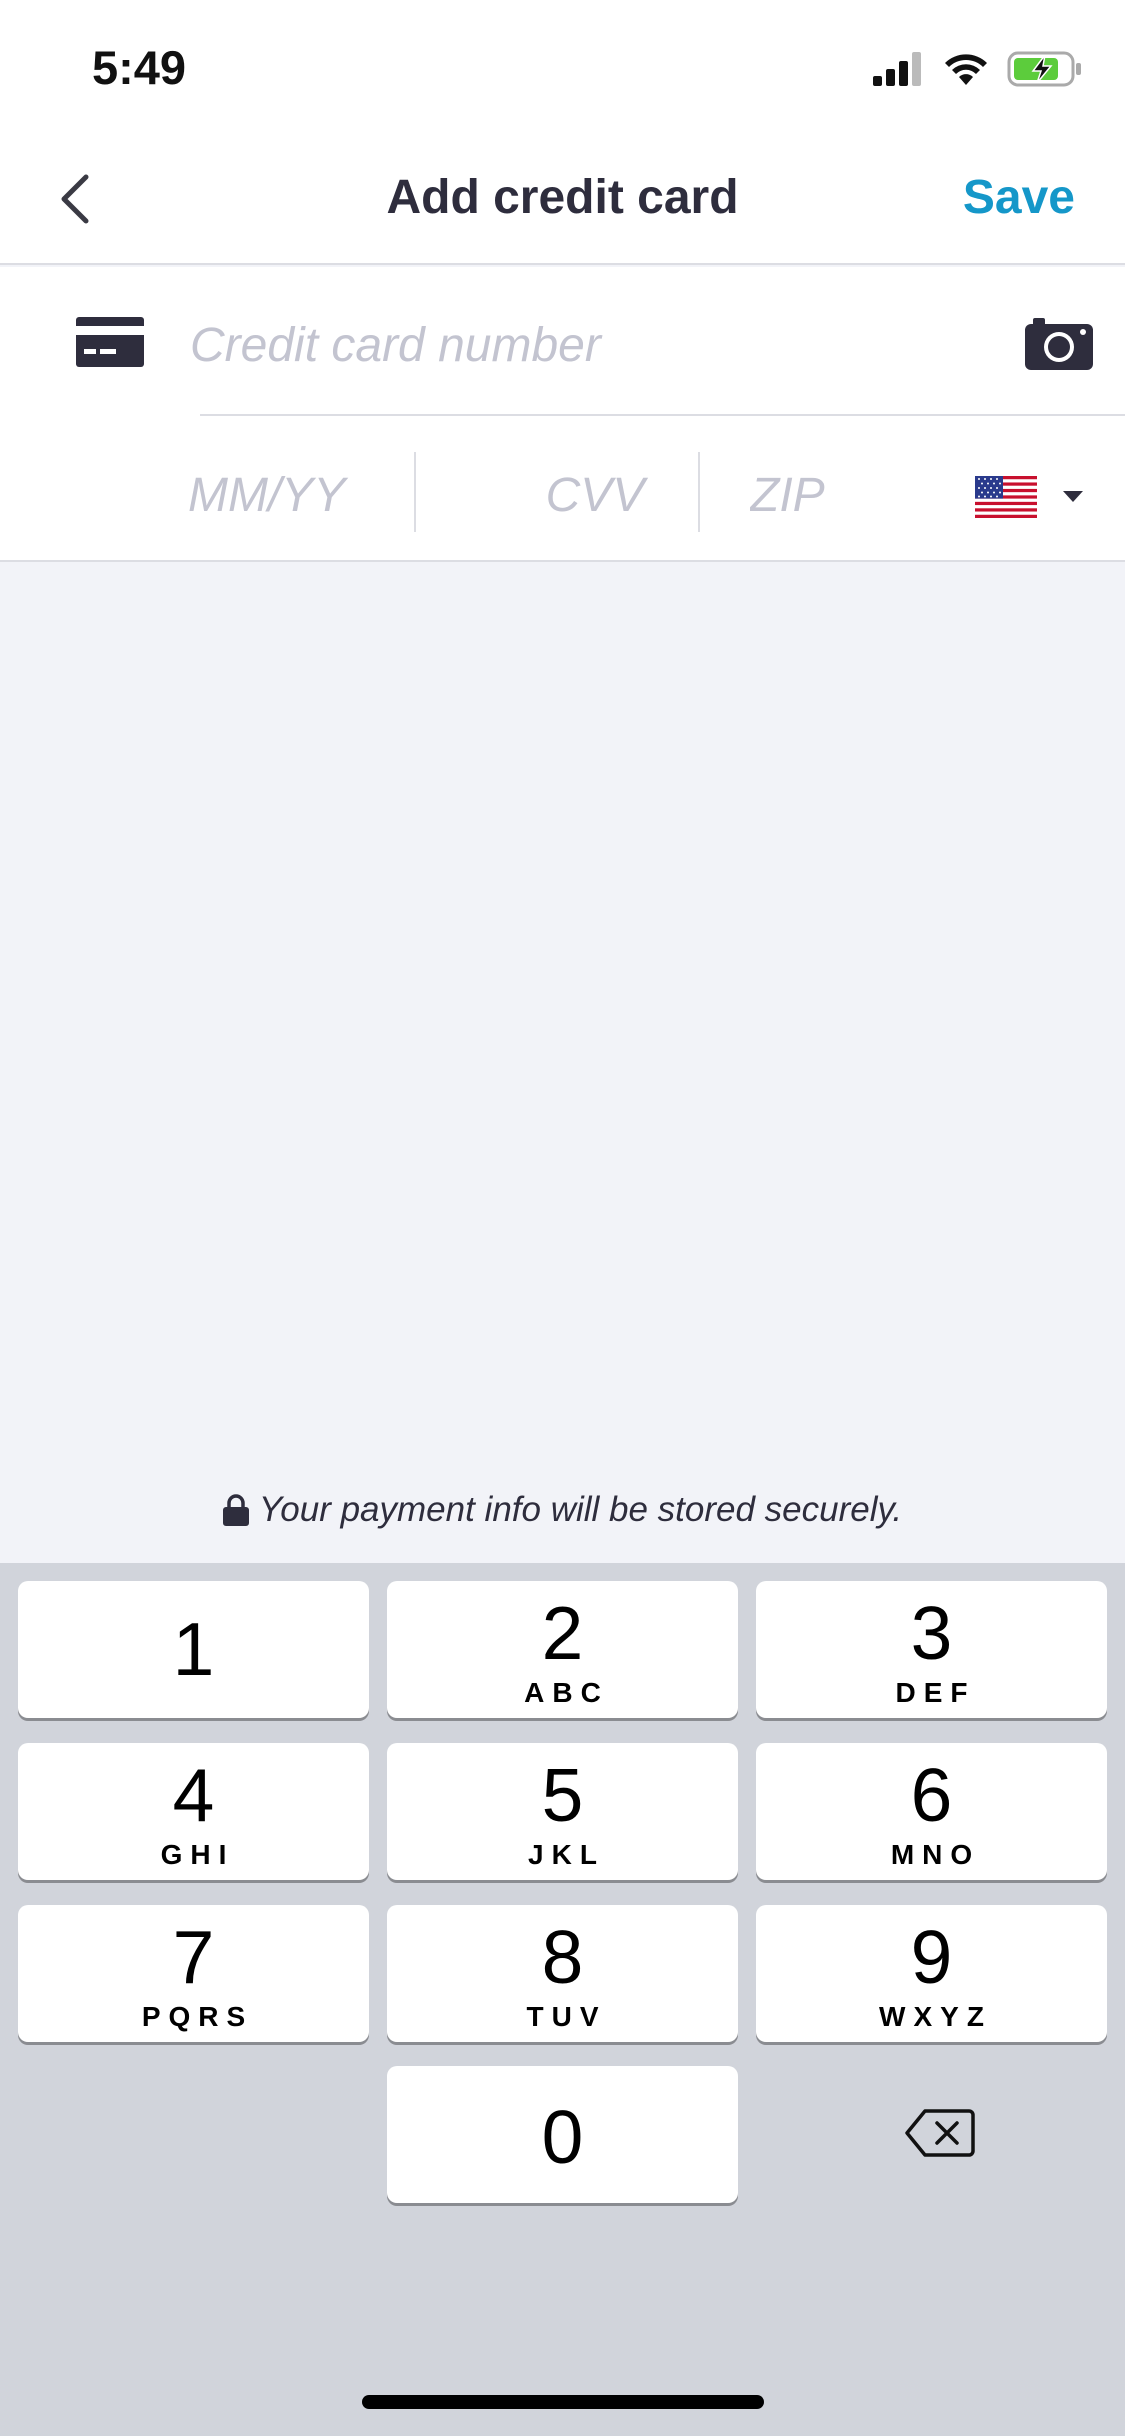 The image size is (1125, 2436). I want to click on key-digit: 9, so click(931, 1957).